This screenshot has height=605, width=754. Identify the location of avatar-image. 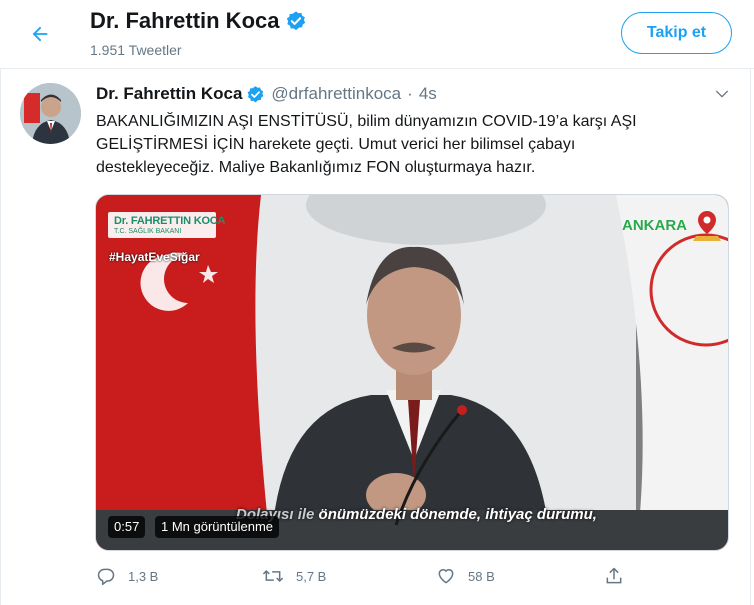
(50, 113).